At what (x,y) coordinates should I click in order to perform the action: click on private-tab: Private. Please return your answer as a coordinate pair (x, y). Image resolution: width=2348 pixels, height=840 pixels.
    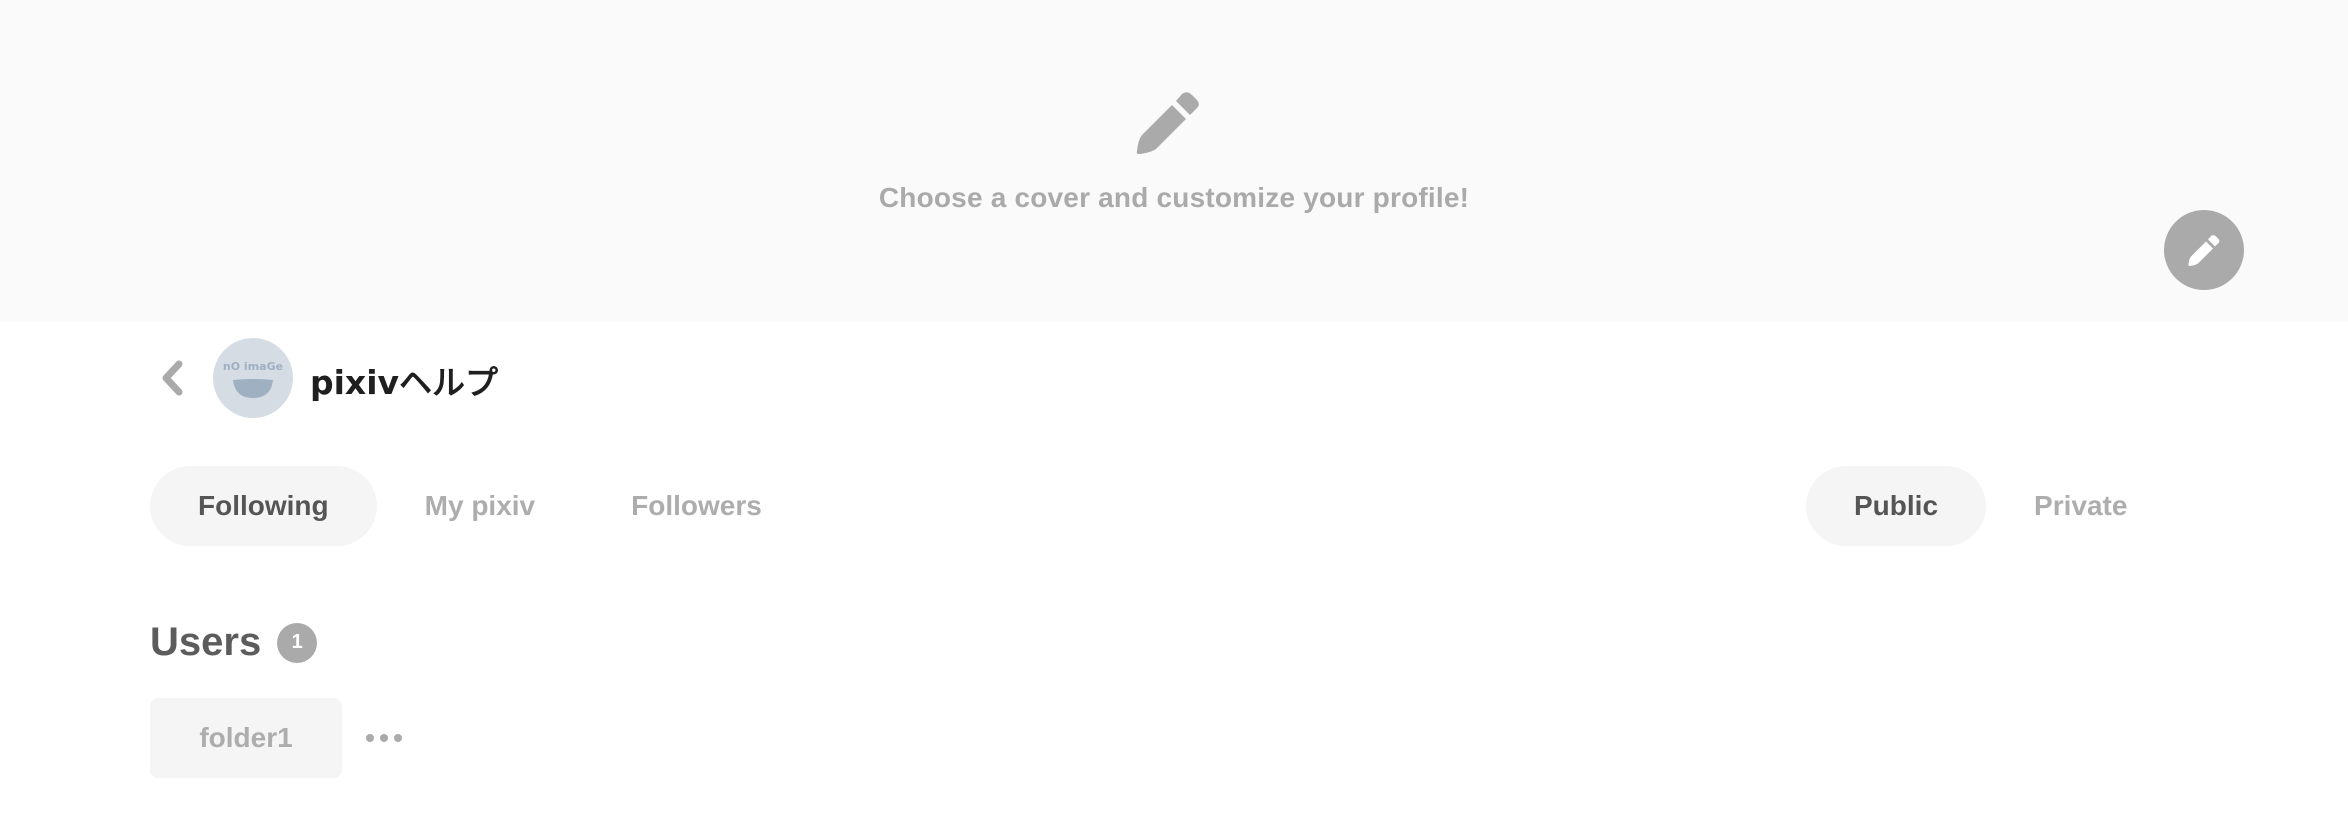
    Looking at the image, I should click on (2080, 506).